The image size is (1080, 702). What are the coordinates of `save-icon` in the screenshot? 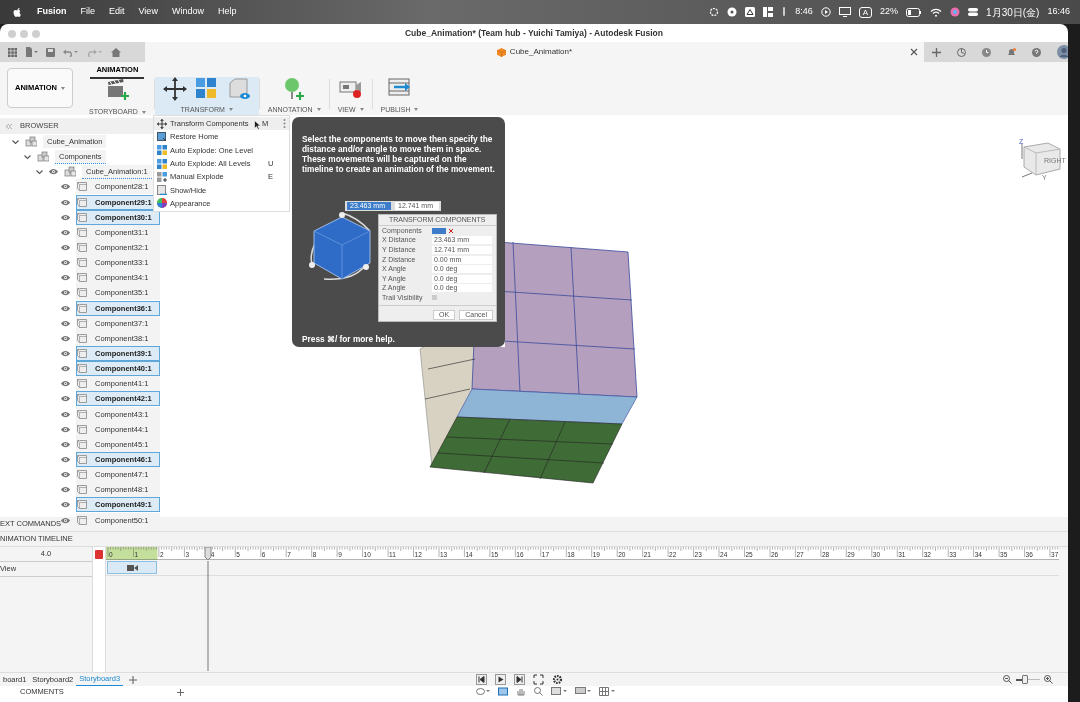 It's located at (50, 52).